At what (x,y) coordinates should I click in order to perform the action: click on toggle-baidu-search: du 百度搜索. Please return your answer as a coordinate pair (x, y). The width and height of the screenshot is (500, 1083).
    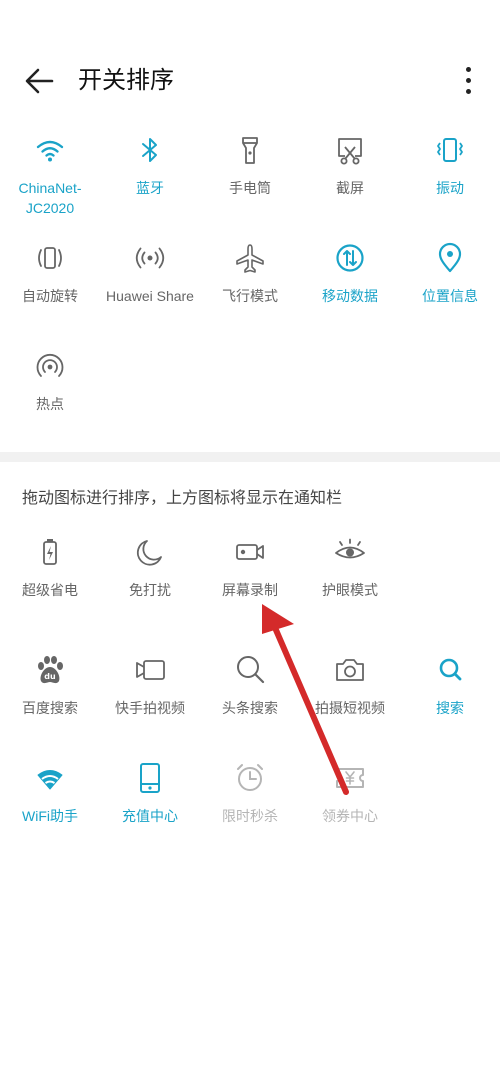
    Looking at the image, I should click on (50, 685).